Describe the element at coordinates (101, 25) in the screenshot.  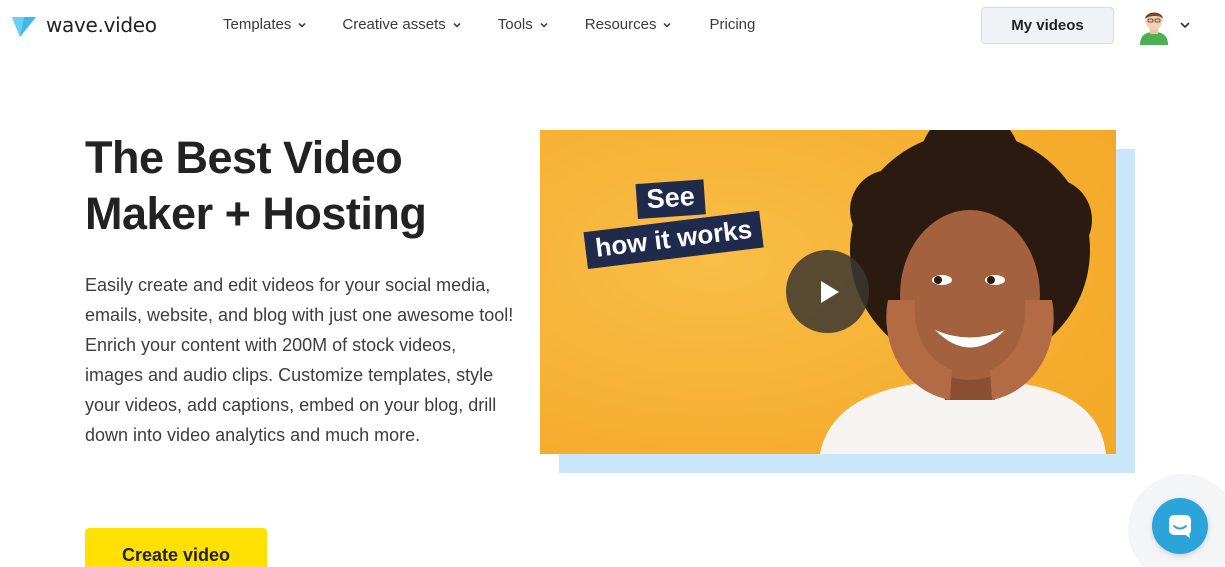
I see `brand-name: wave.video` at that location.